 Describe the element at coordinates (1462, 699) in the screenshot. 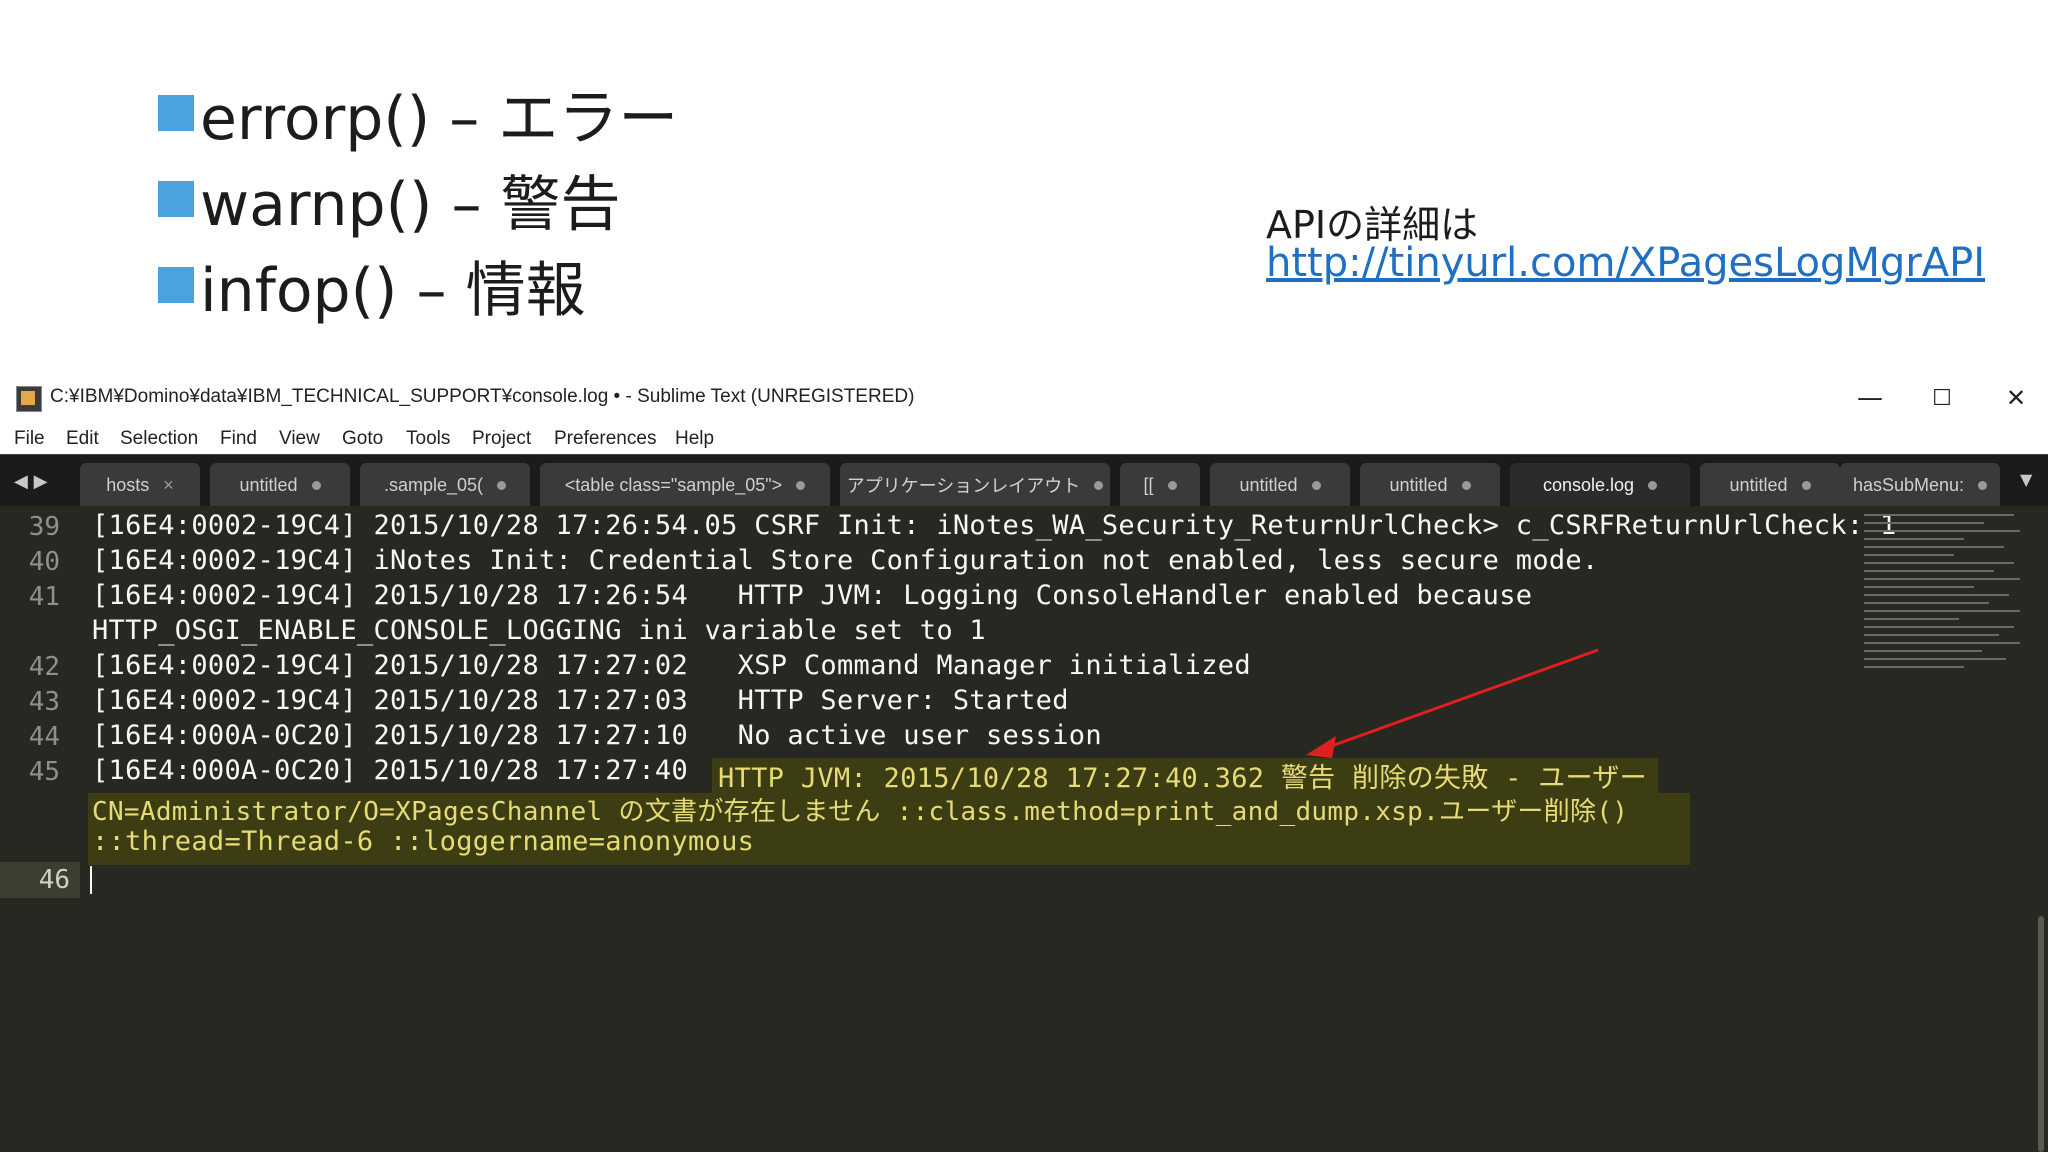

I see `arrow-shaft` at that location.